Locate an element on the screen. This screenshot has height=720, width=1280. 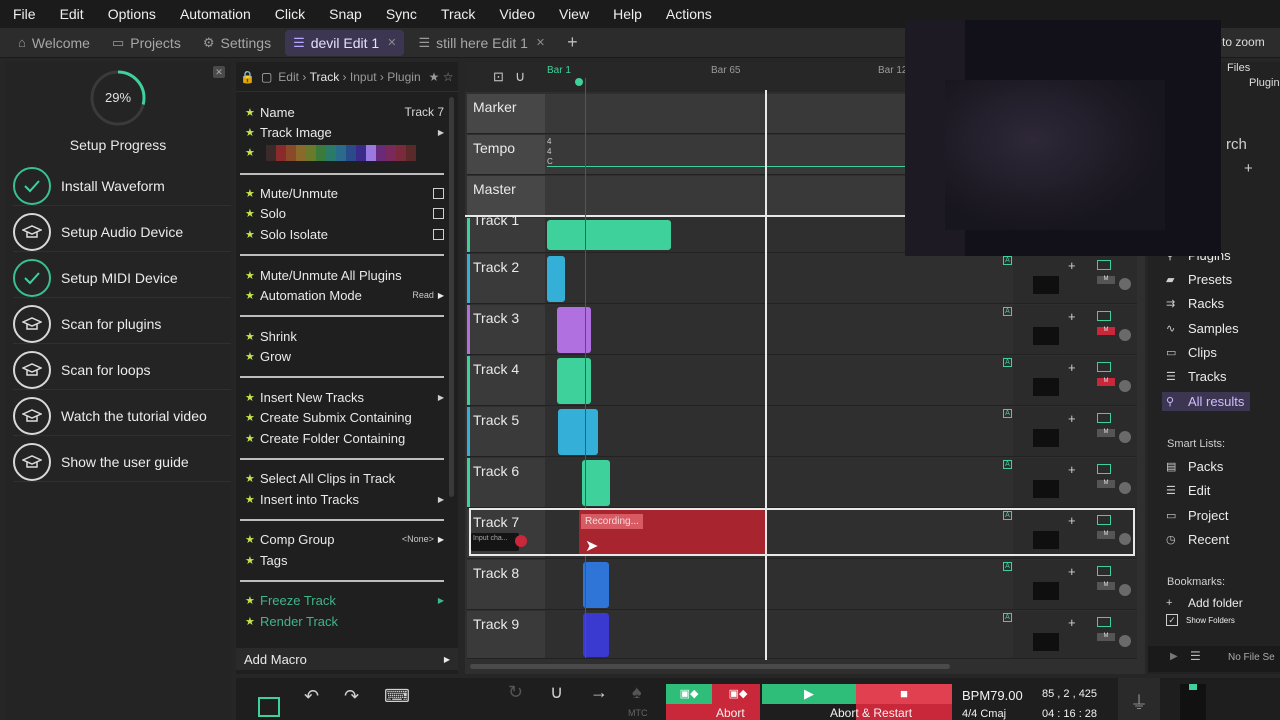
tempo-curve is located at coordinates (727, 166).